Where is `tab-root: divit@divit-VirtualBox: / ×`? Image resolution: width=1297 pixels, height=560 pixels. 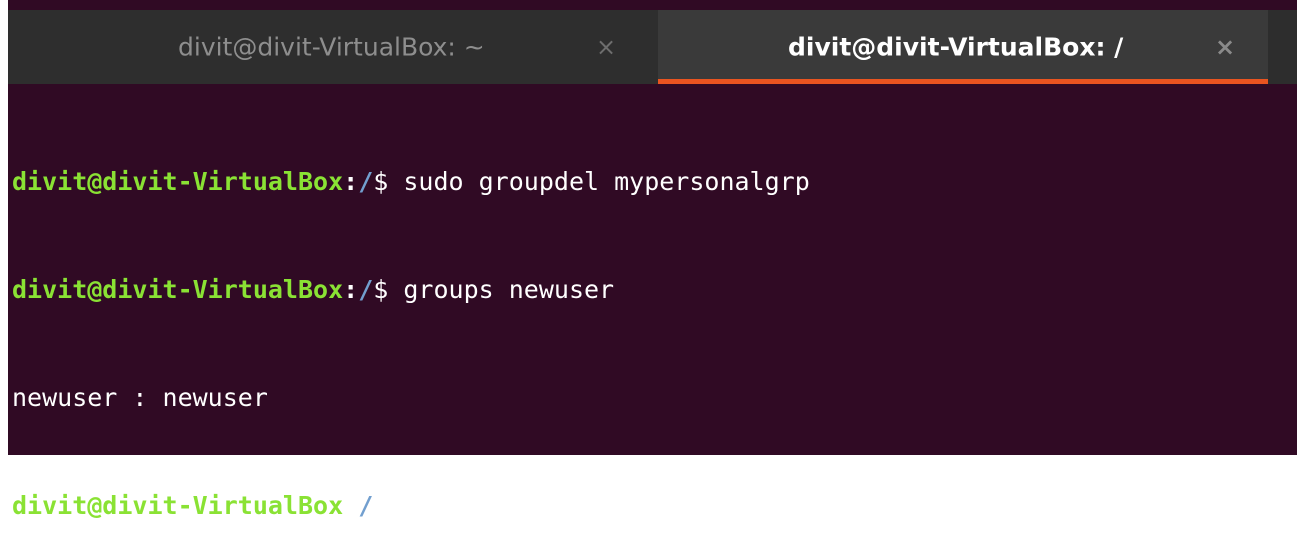
tab-root: divit@divit-VirtualBox: / × is located at coordinates (963, 47).